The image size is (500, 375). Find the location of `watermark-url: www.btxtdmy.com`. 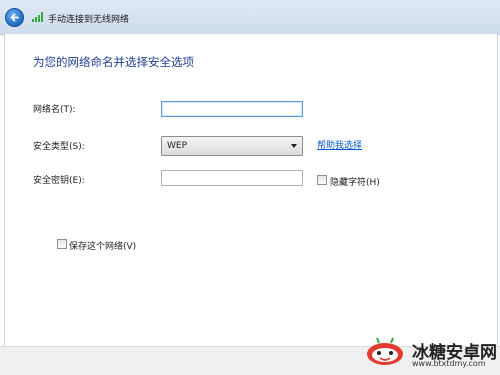

watermark-url: www.btxtdmy.com is located at coordinates (449, 363).